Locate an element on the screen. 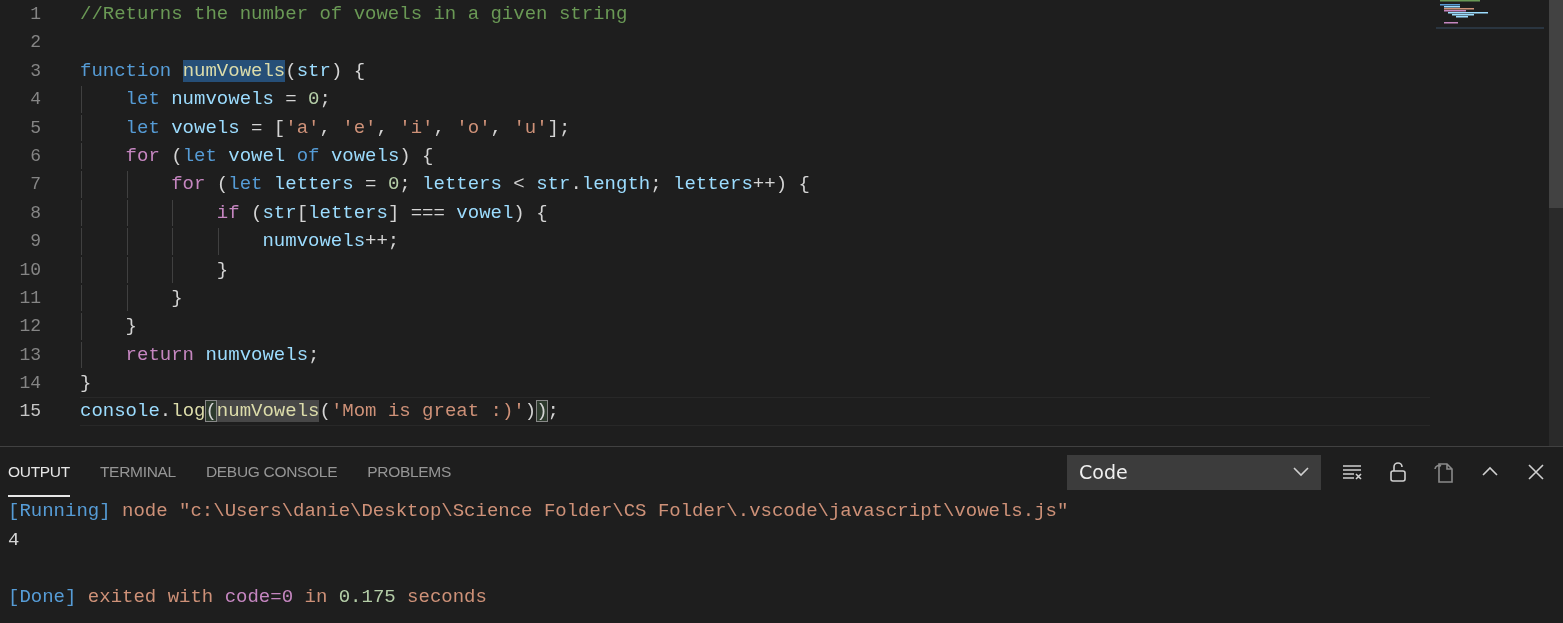 Image resolution: width=1563 pixels, height=623 pixels. scrollbar is located at coordinates (1556, 223).